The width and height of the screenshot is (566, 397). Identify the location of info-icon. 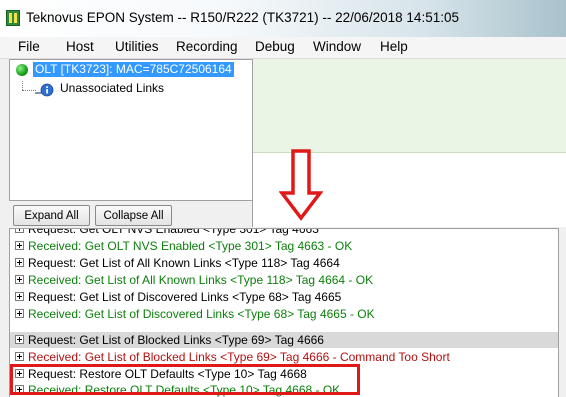
(44, 90).